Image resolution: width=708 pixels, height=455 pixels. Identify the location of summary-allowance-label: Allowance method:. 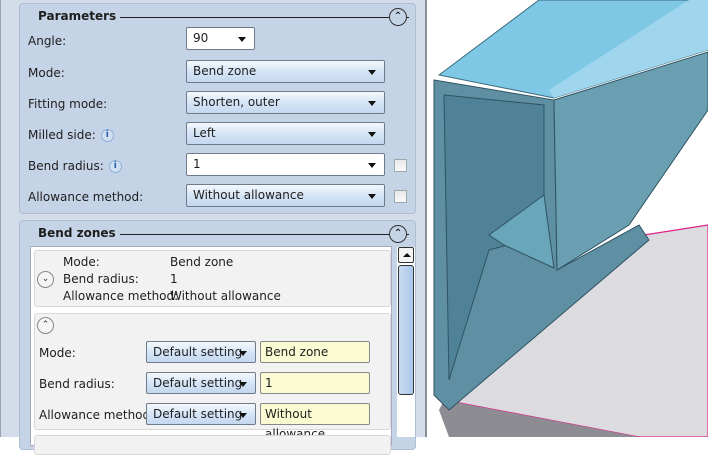
(121, 296).